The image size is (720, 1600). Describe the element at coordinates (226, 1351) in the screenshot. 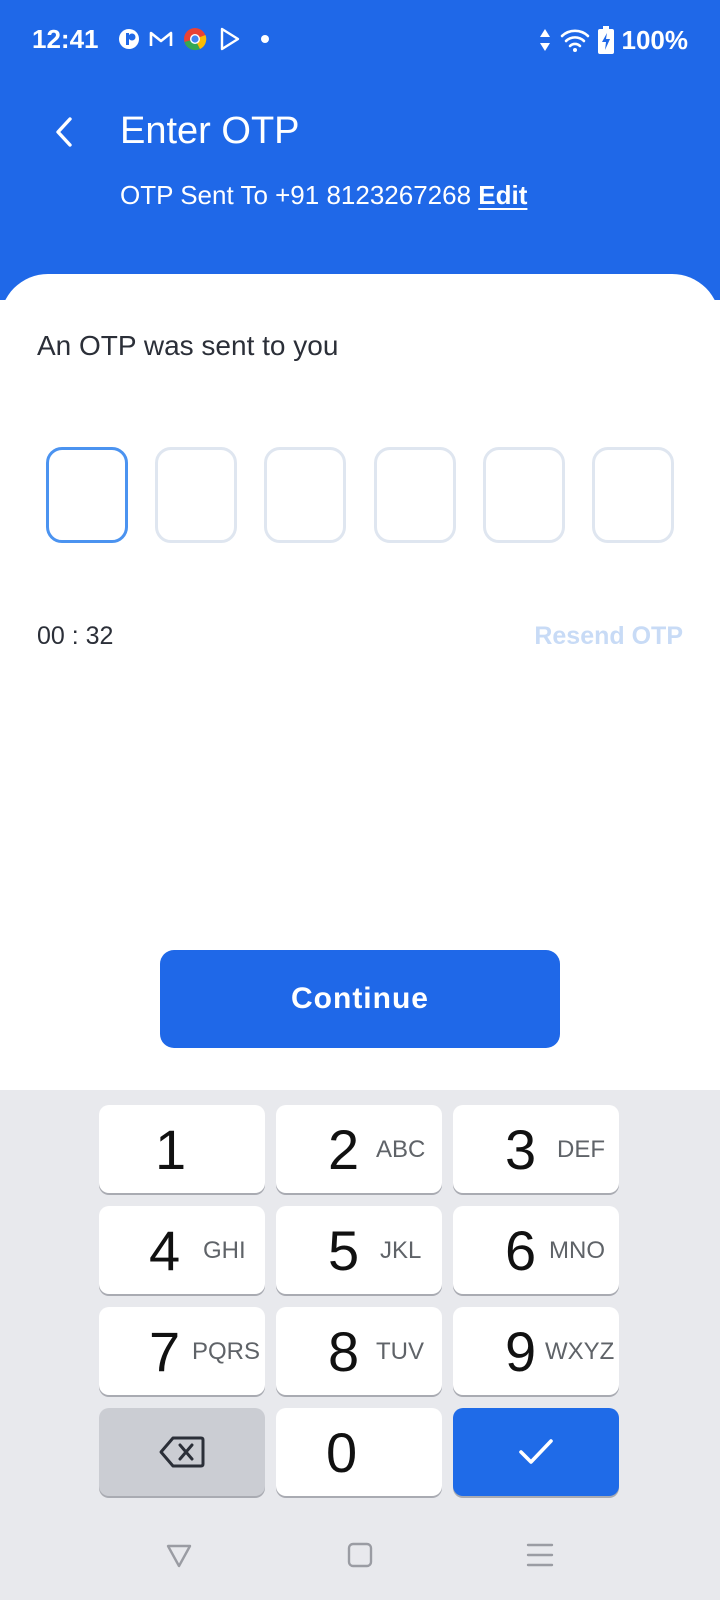

I see `key-letters: PQRS` at that location.